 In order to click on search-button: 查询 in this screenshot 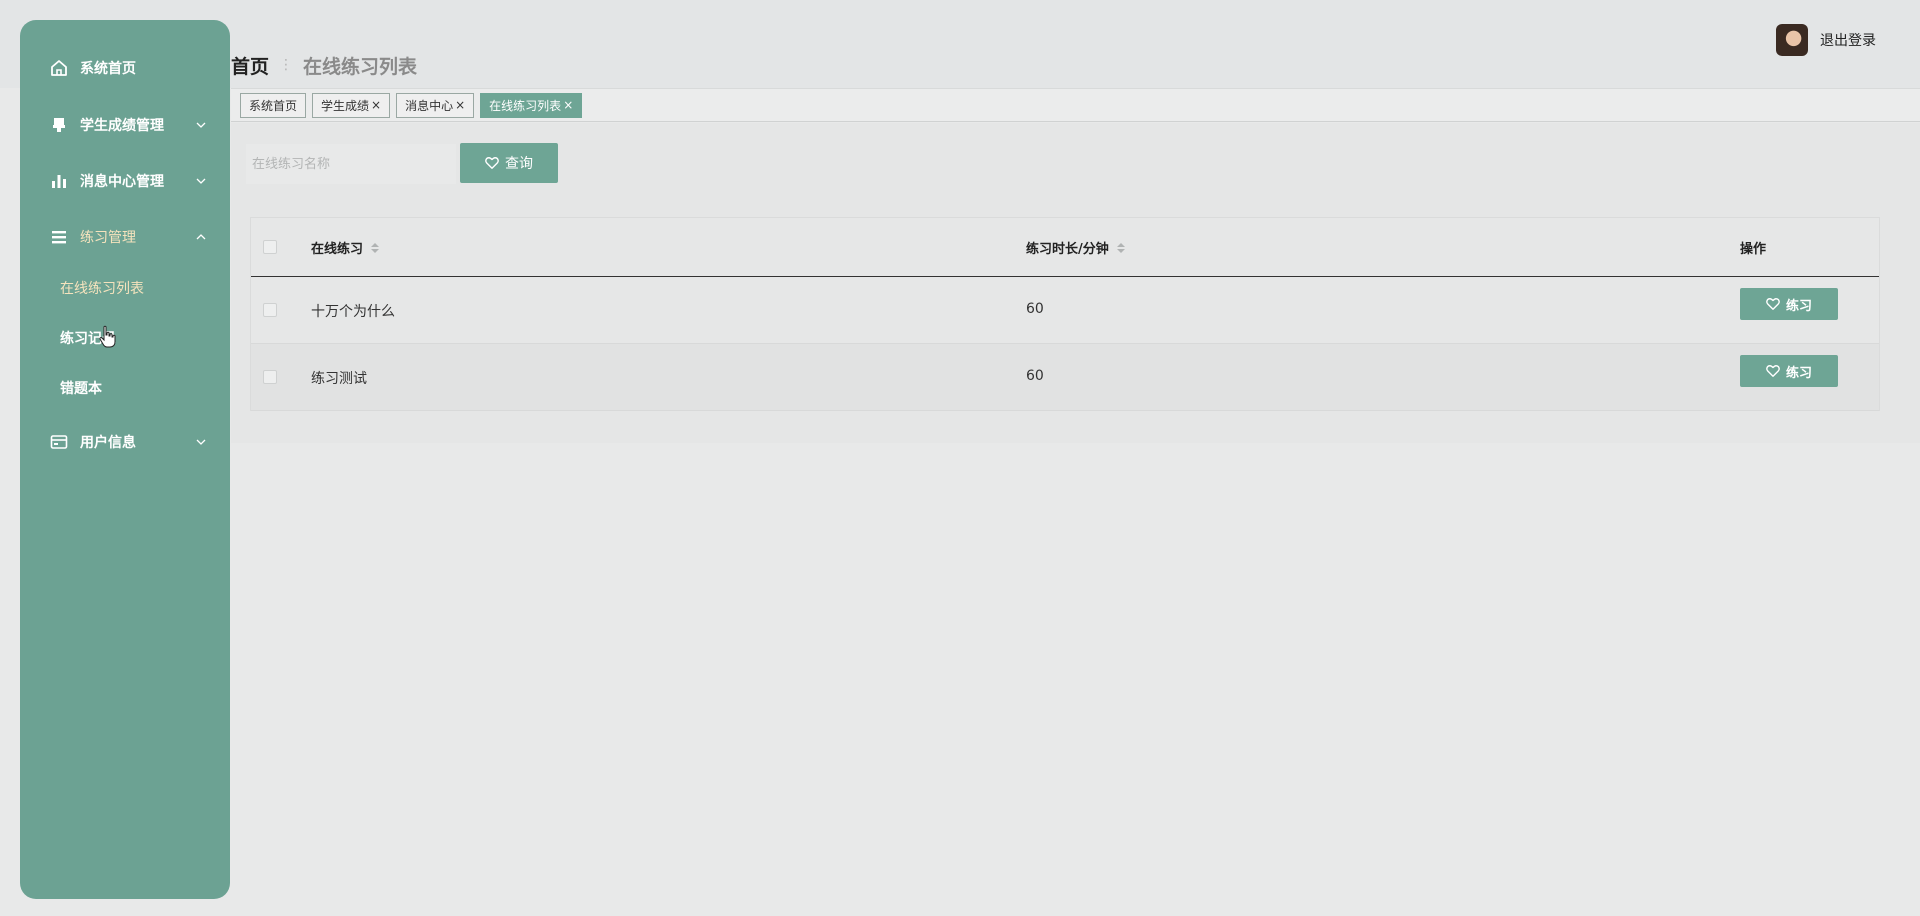, I will do `click(509, 163)`.